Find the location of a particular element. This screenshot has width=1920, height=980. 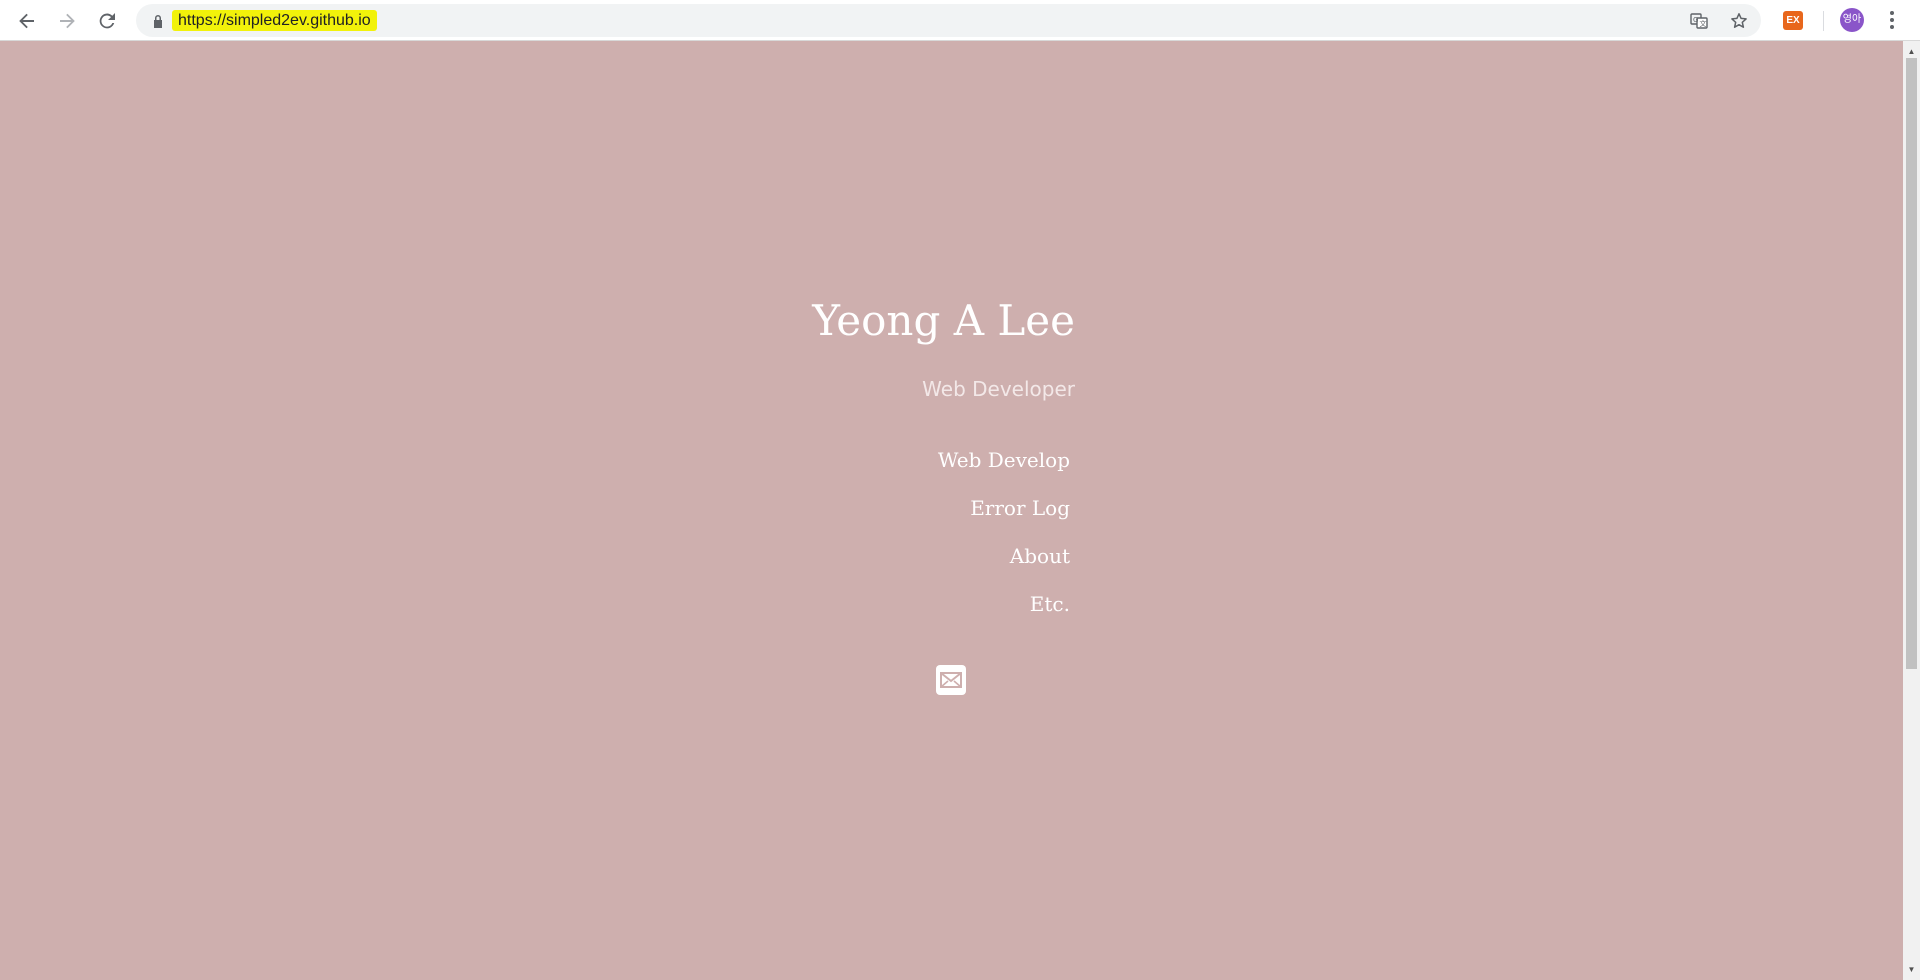

svg-text: 文 is located at coordinates (1703, 23).